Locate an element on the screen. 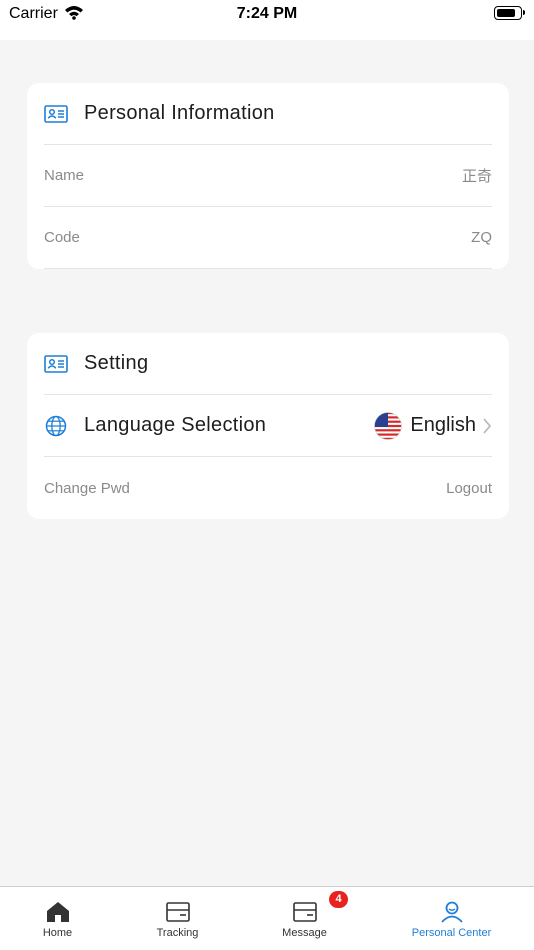 This screenshot has height=950, width=534. name-value: 正奇 is located at coordinates (476, 176).